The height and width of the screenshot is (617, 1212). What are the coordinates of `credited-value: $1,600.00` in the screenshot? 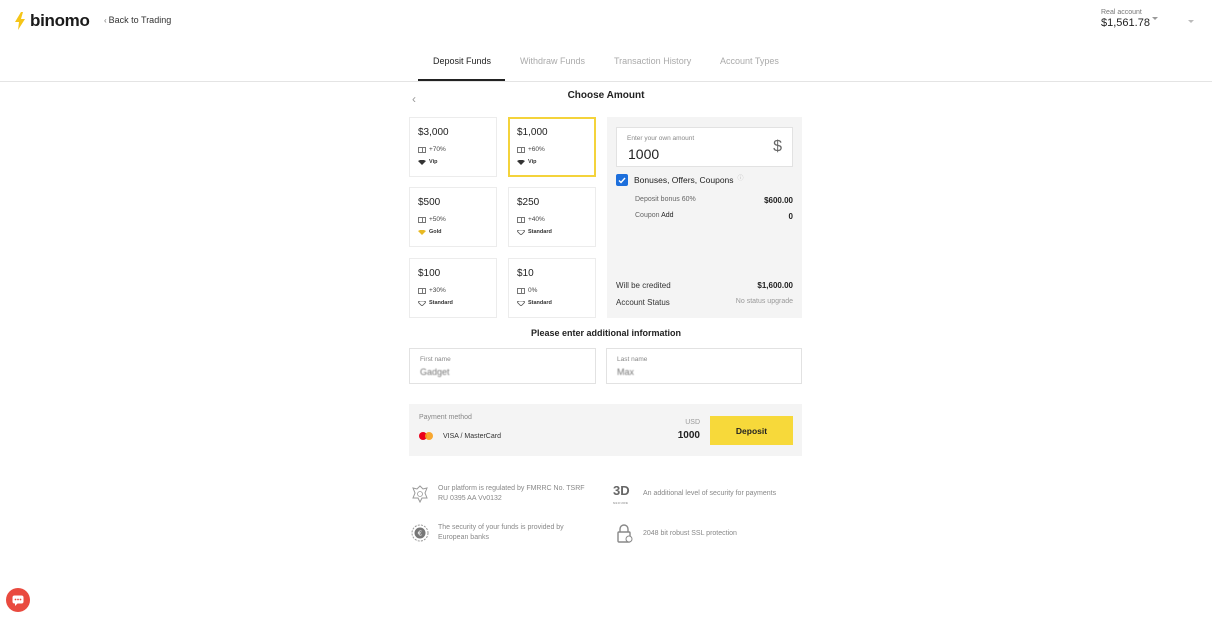 It's located at (775, 285).